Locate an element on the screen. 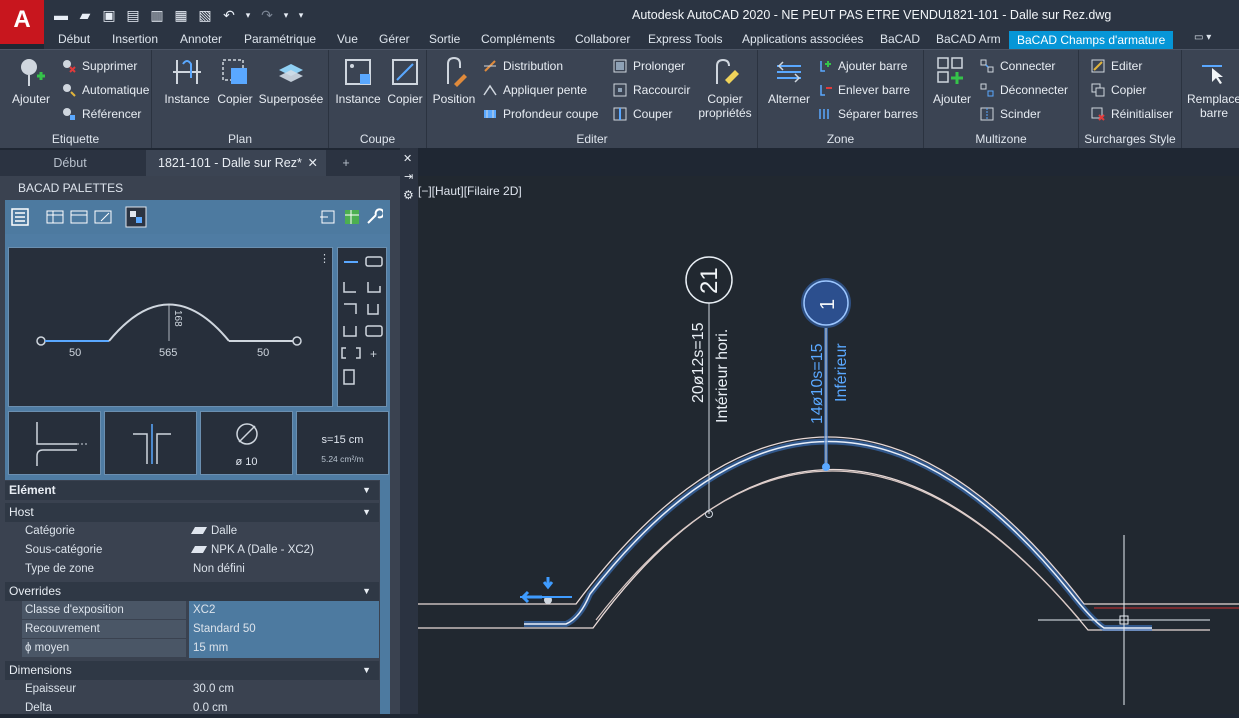 This screenshot has width=1239, height=718. editer-copier-proprietes-button: Copier propriétés is located at coordinates (725, 88).